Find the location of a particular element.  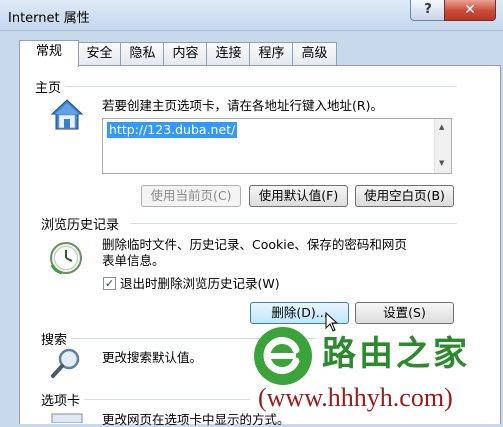

tab-content: 内容 is located at coordinates (185, 54).